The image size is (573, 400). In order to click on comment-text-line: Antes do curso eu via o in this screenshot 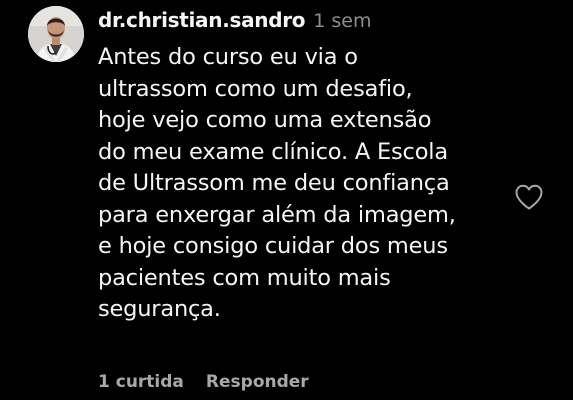, I will do `click(228, 57)`.